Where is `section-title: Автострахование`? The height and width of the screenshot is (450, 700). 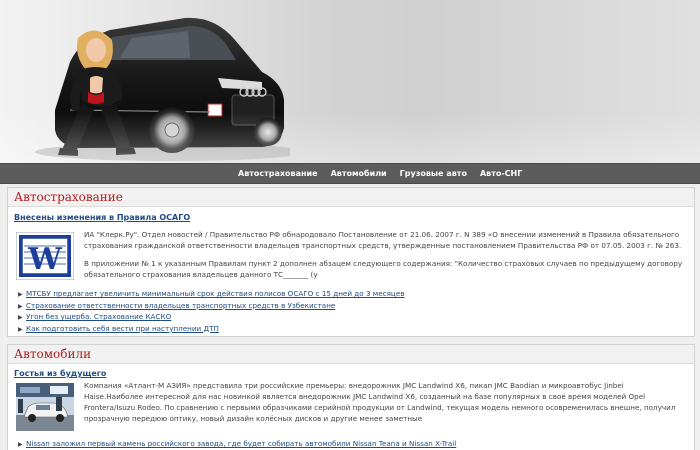
section-title: Автострахование is located at coordinates (68, 197).